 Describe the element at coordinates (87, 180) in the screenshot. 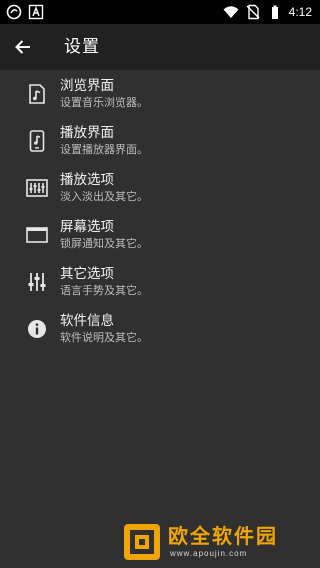

I see `settings-item-title: 播放选项` at that location.